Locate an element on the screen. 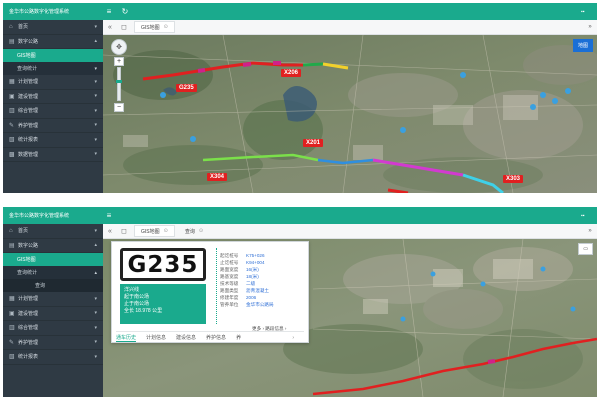 Image resolution: width=600 pixels, height=400 pixels. zoom-slider-handle is located at coordinates (119, 81).